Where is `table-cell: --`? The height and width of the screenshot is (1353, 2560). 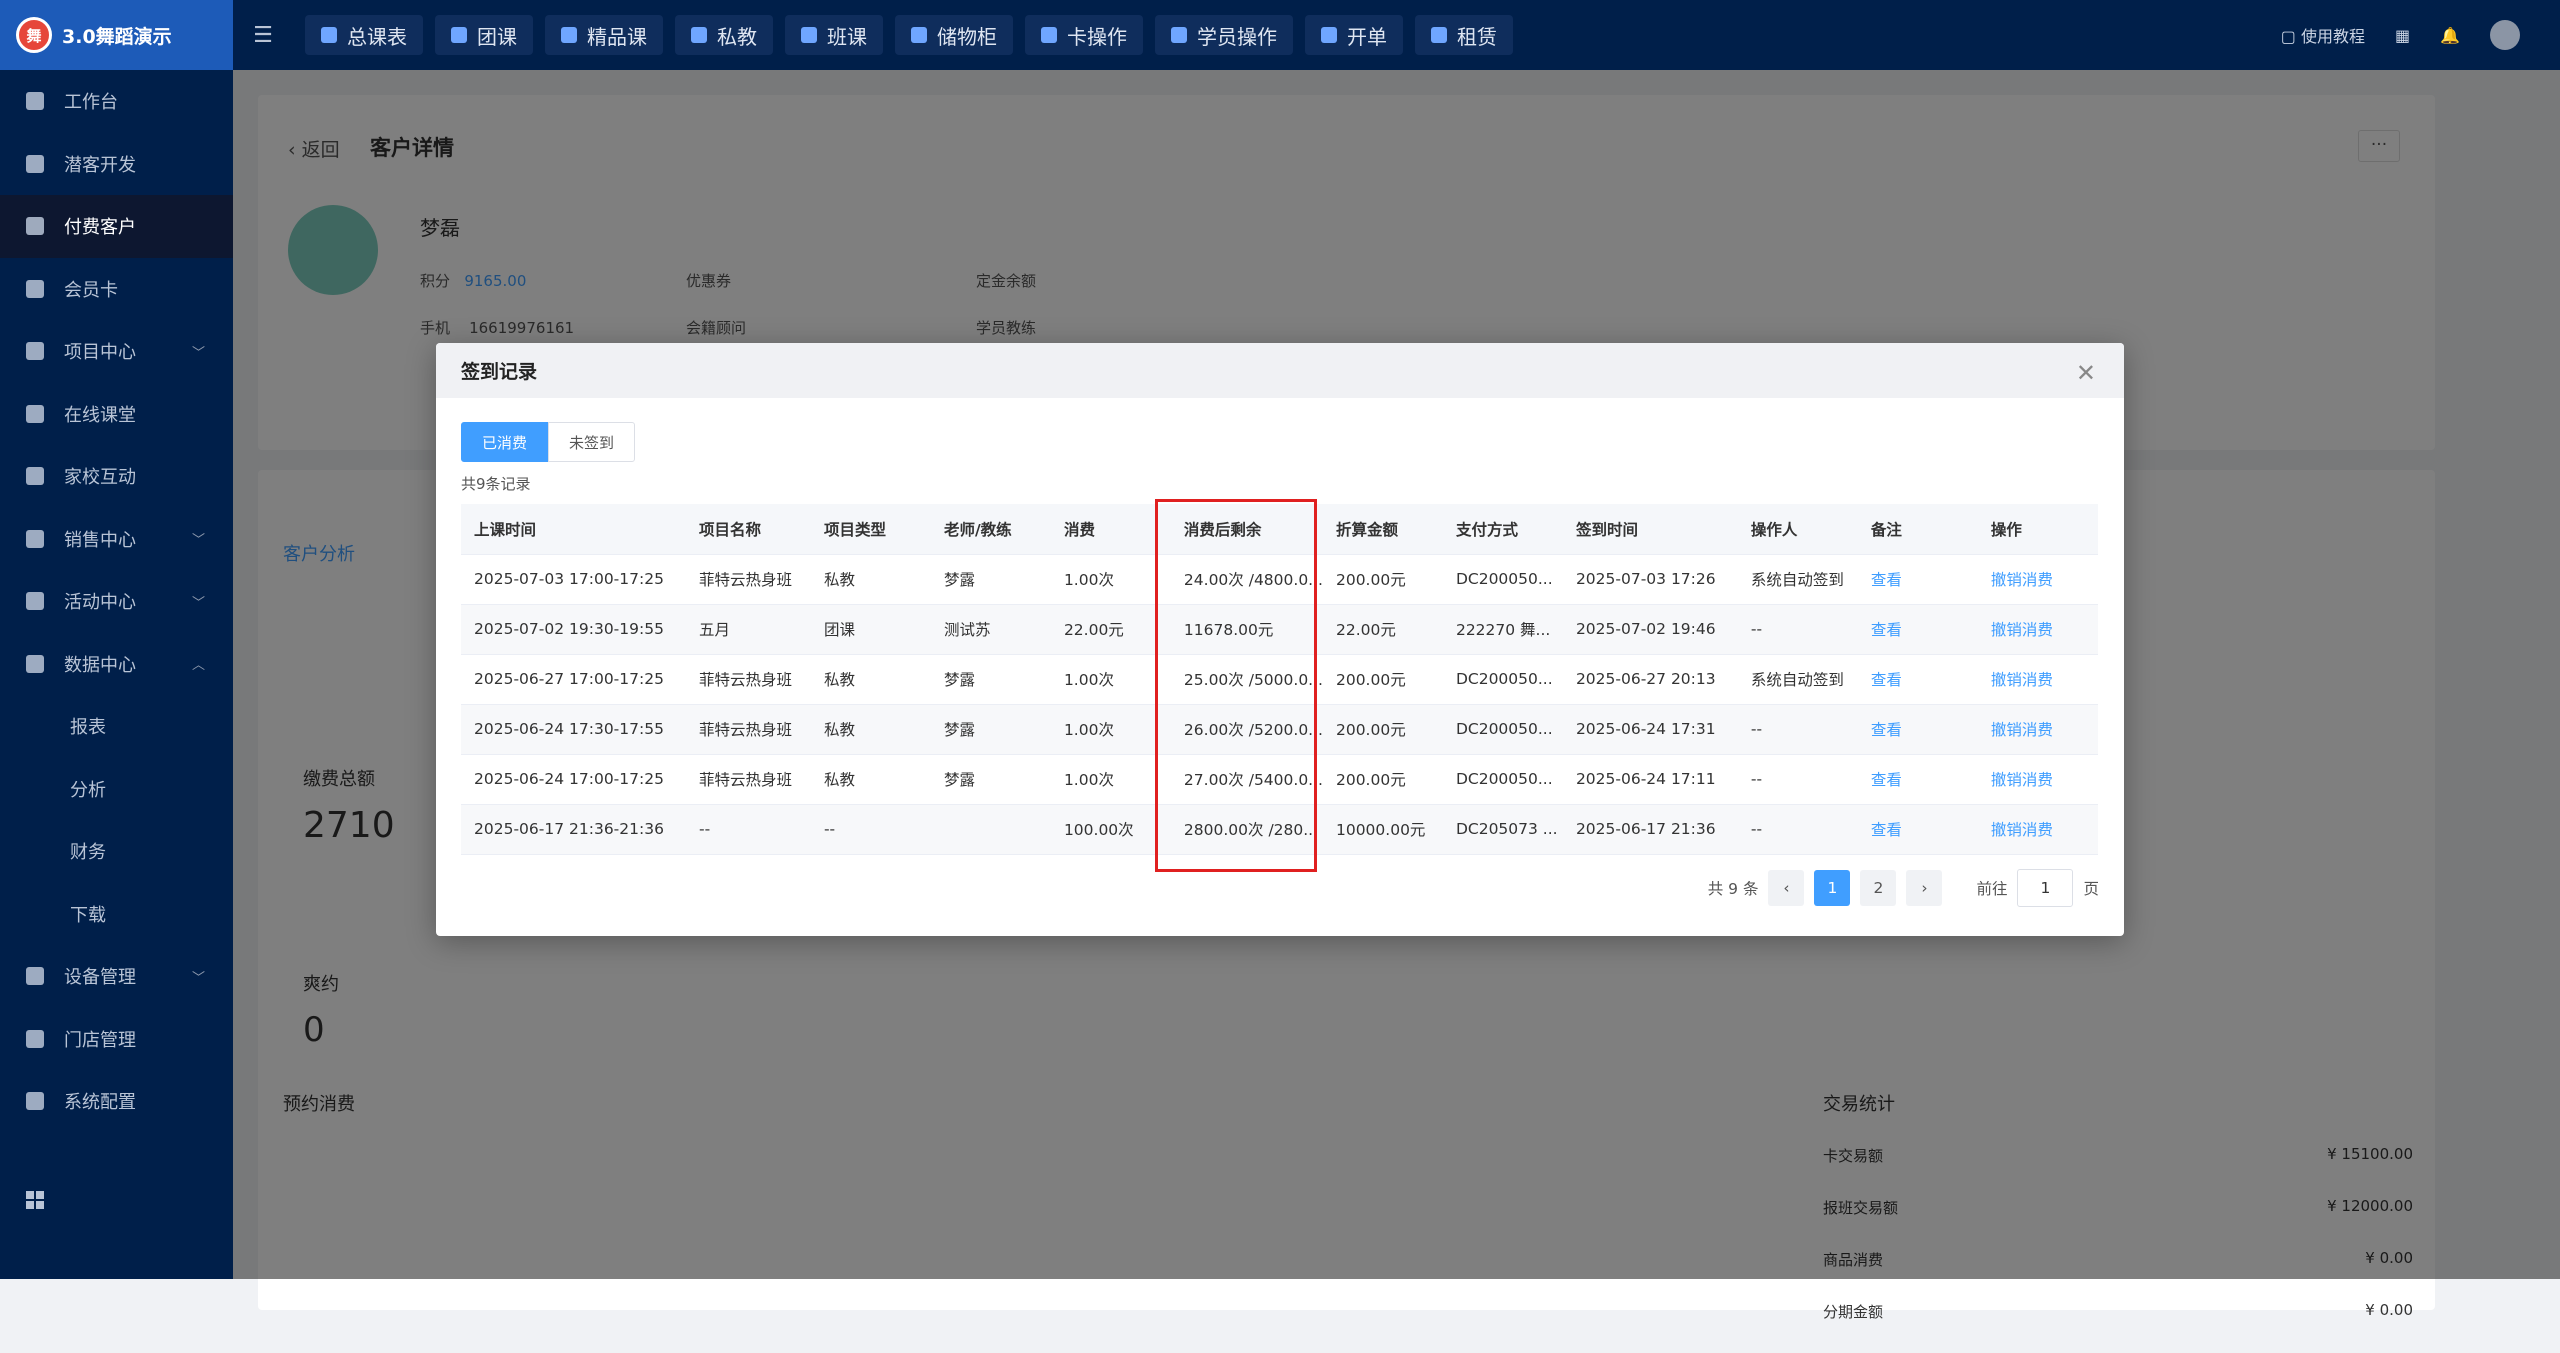
table-cell: -- is located at coordinates (1798, 729).